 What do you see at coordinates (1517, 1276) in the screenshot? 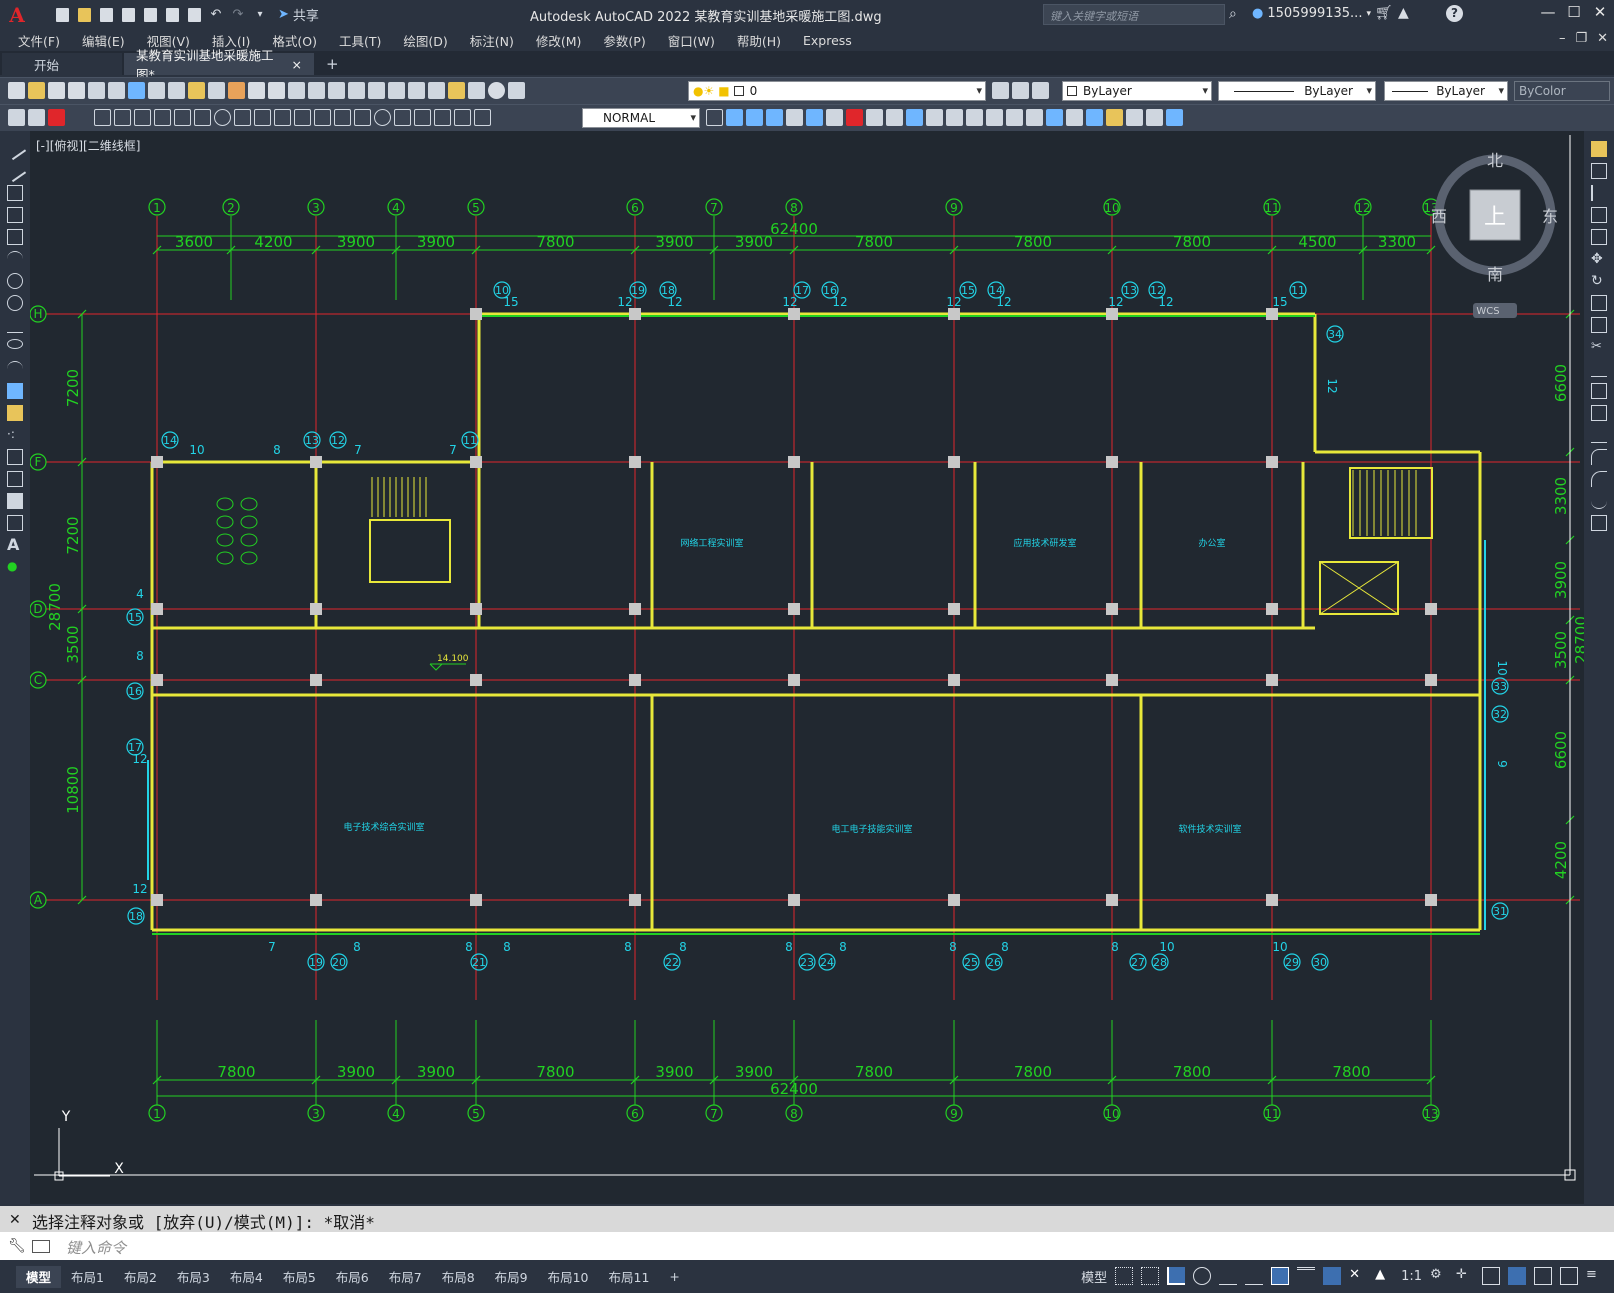
I see `isolate-objects-icon` at bounding box center [1517, 1276].